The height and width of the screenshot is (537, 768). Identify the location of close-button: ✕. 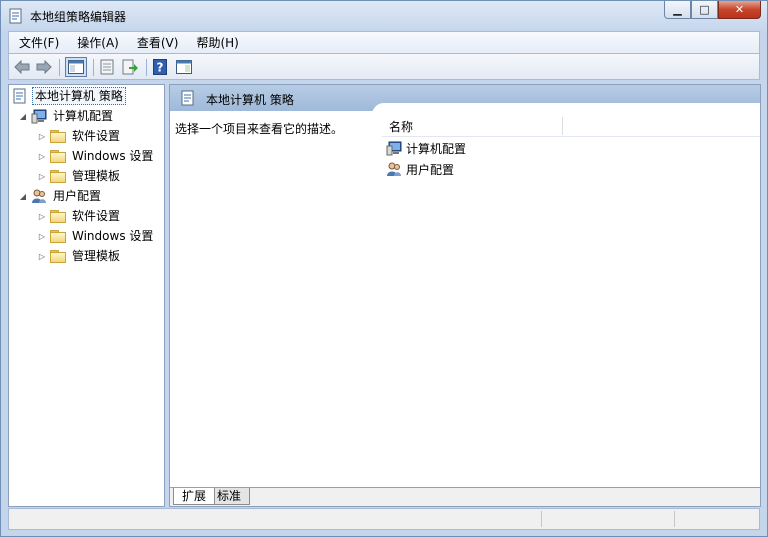
(739, 10).